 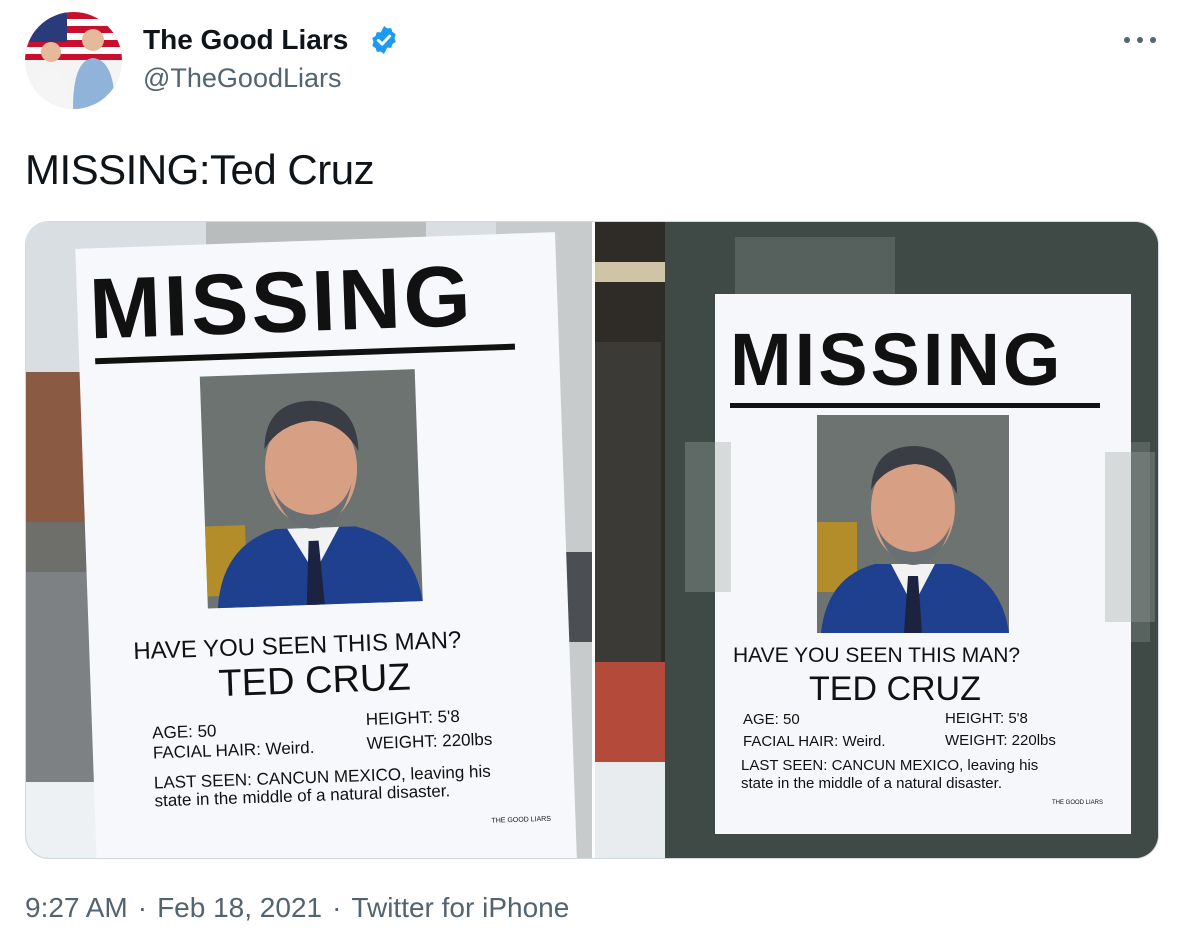 I want to click on author-handle: @TheGoodLiars, so click(x=242, y=78).